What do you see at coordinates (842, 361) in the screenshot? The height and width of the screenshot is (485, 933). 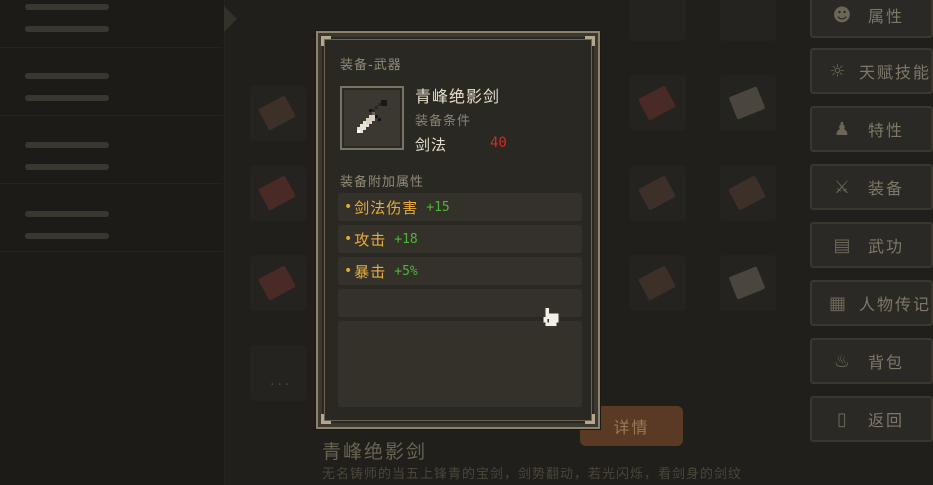 I see `bag-icon: ♨` at bounding box center [842, 361].